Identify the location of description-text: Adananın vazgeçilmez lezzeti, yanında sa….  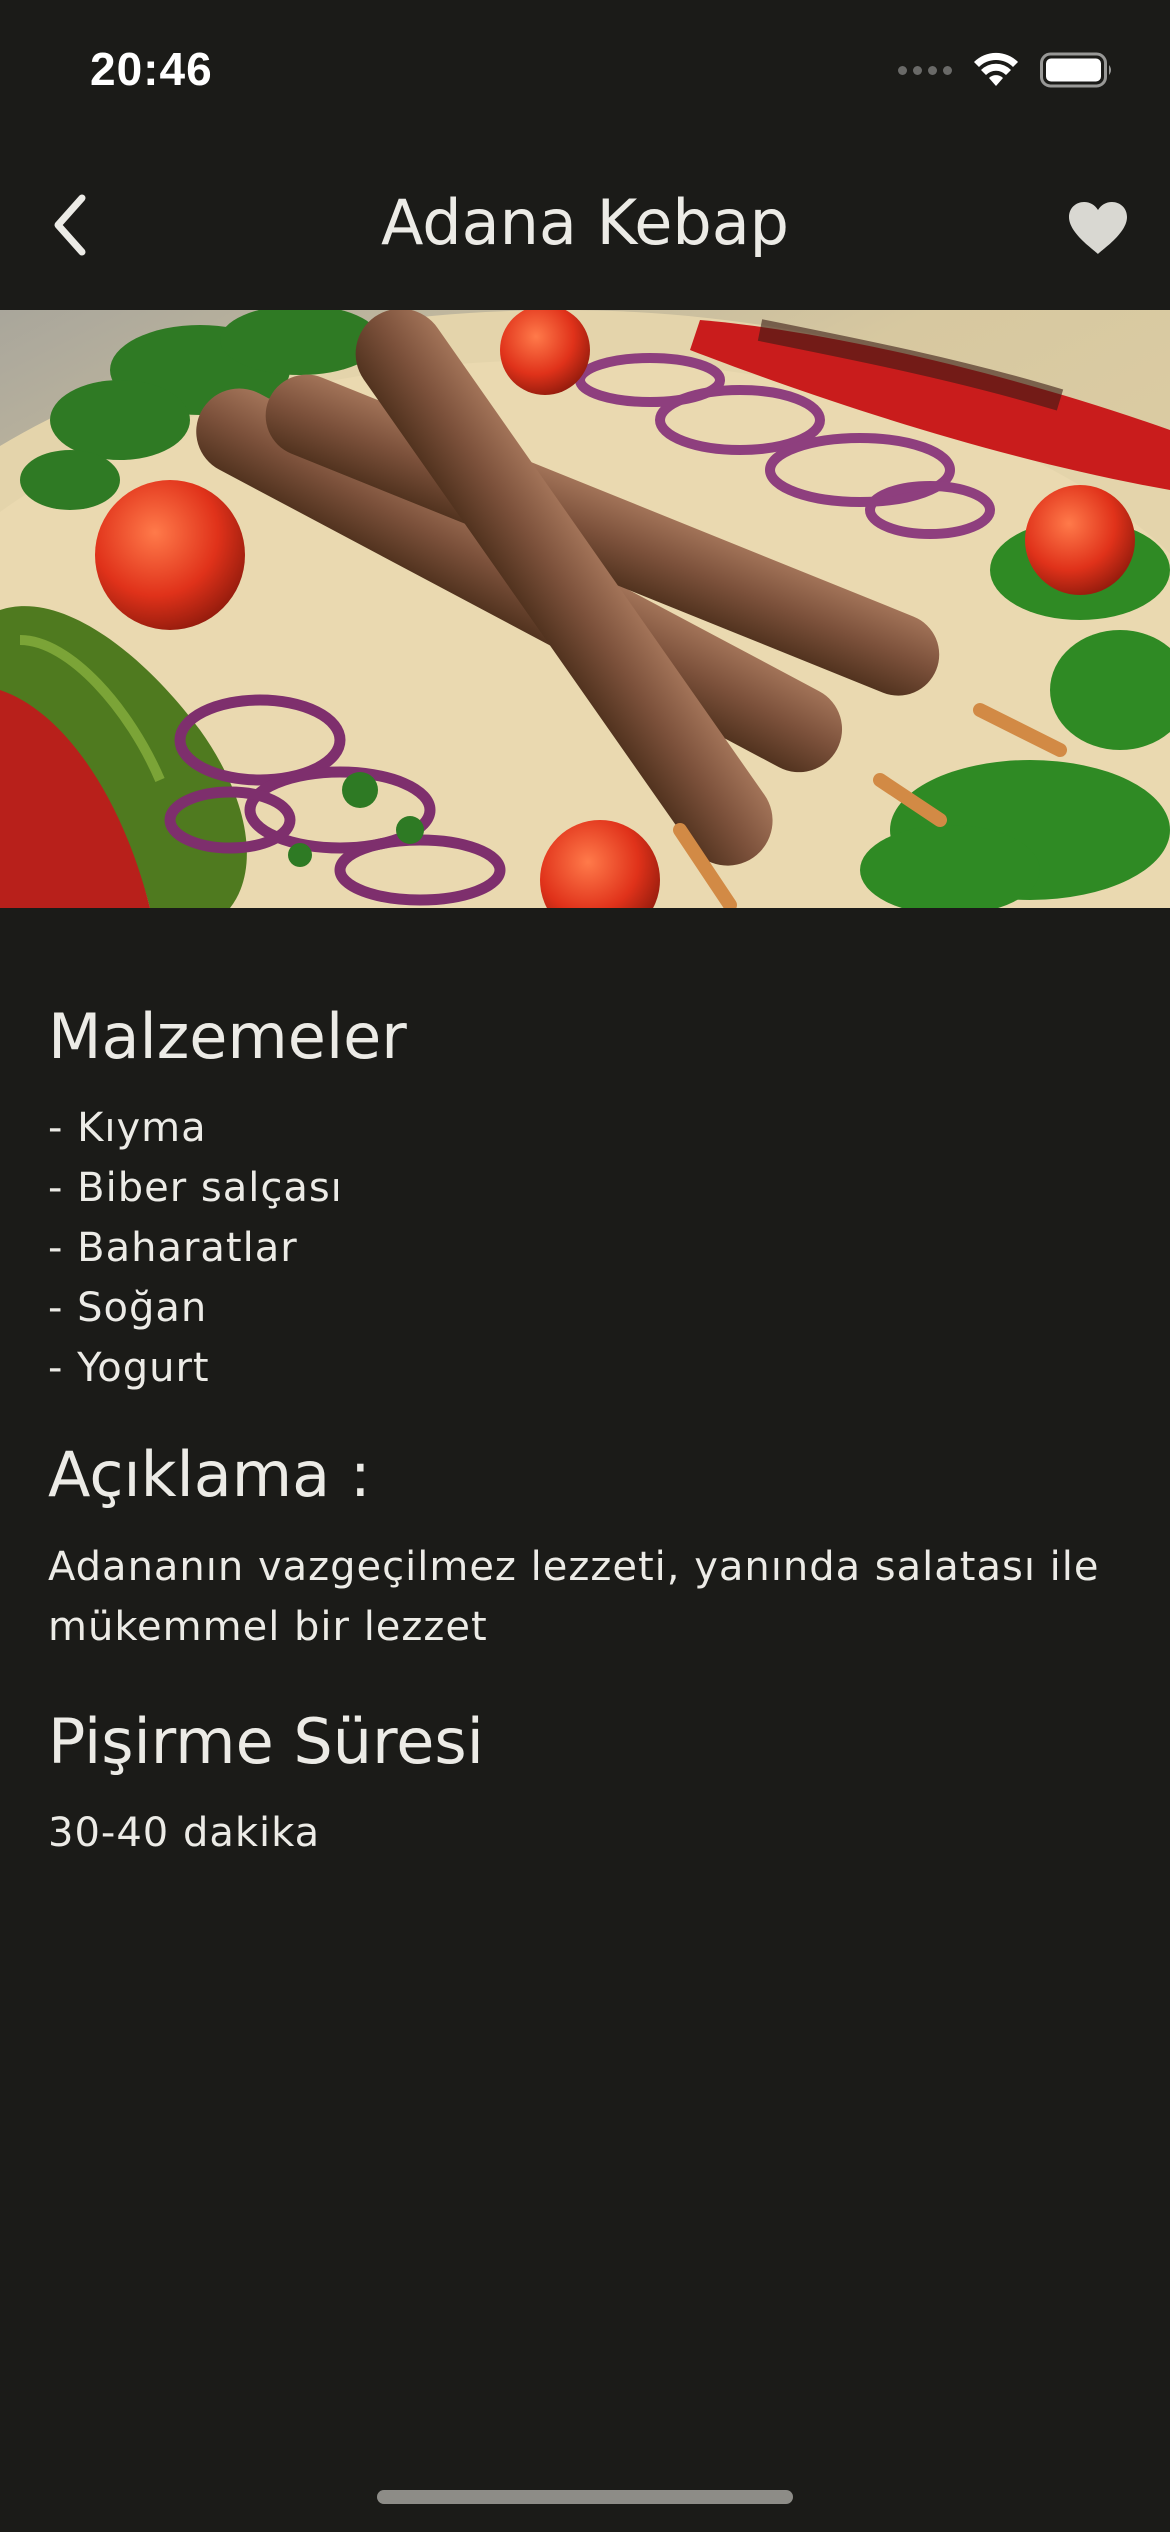
(574, 1596).